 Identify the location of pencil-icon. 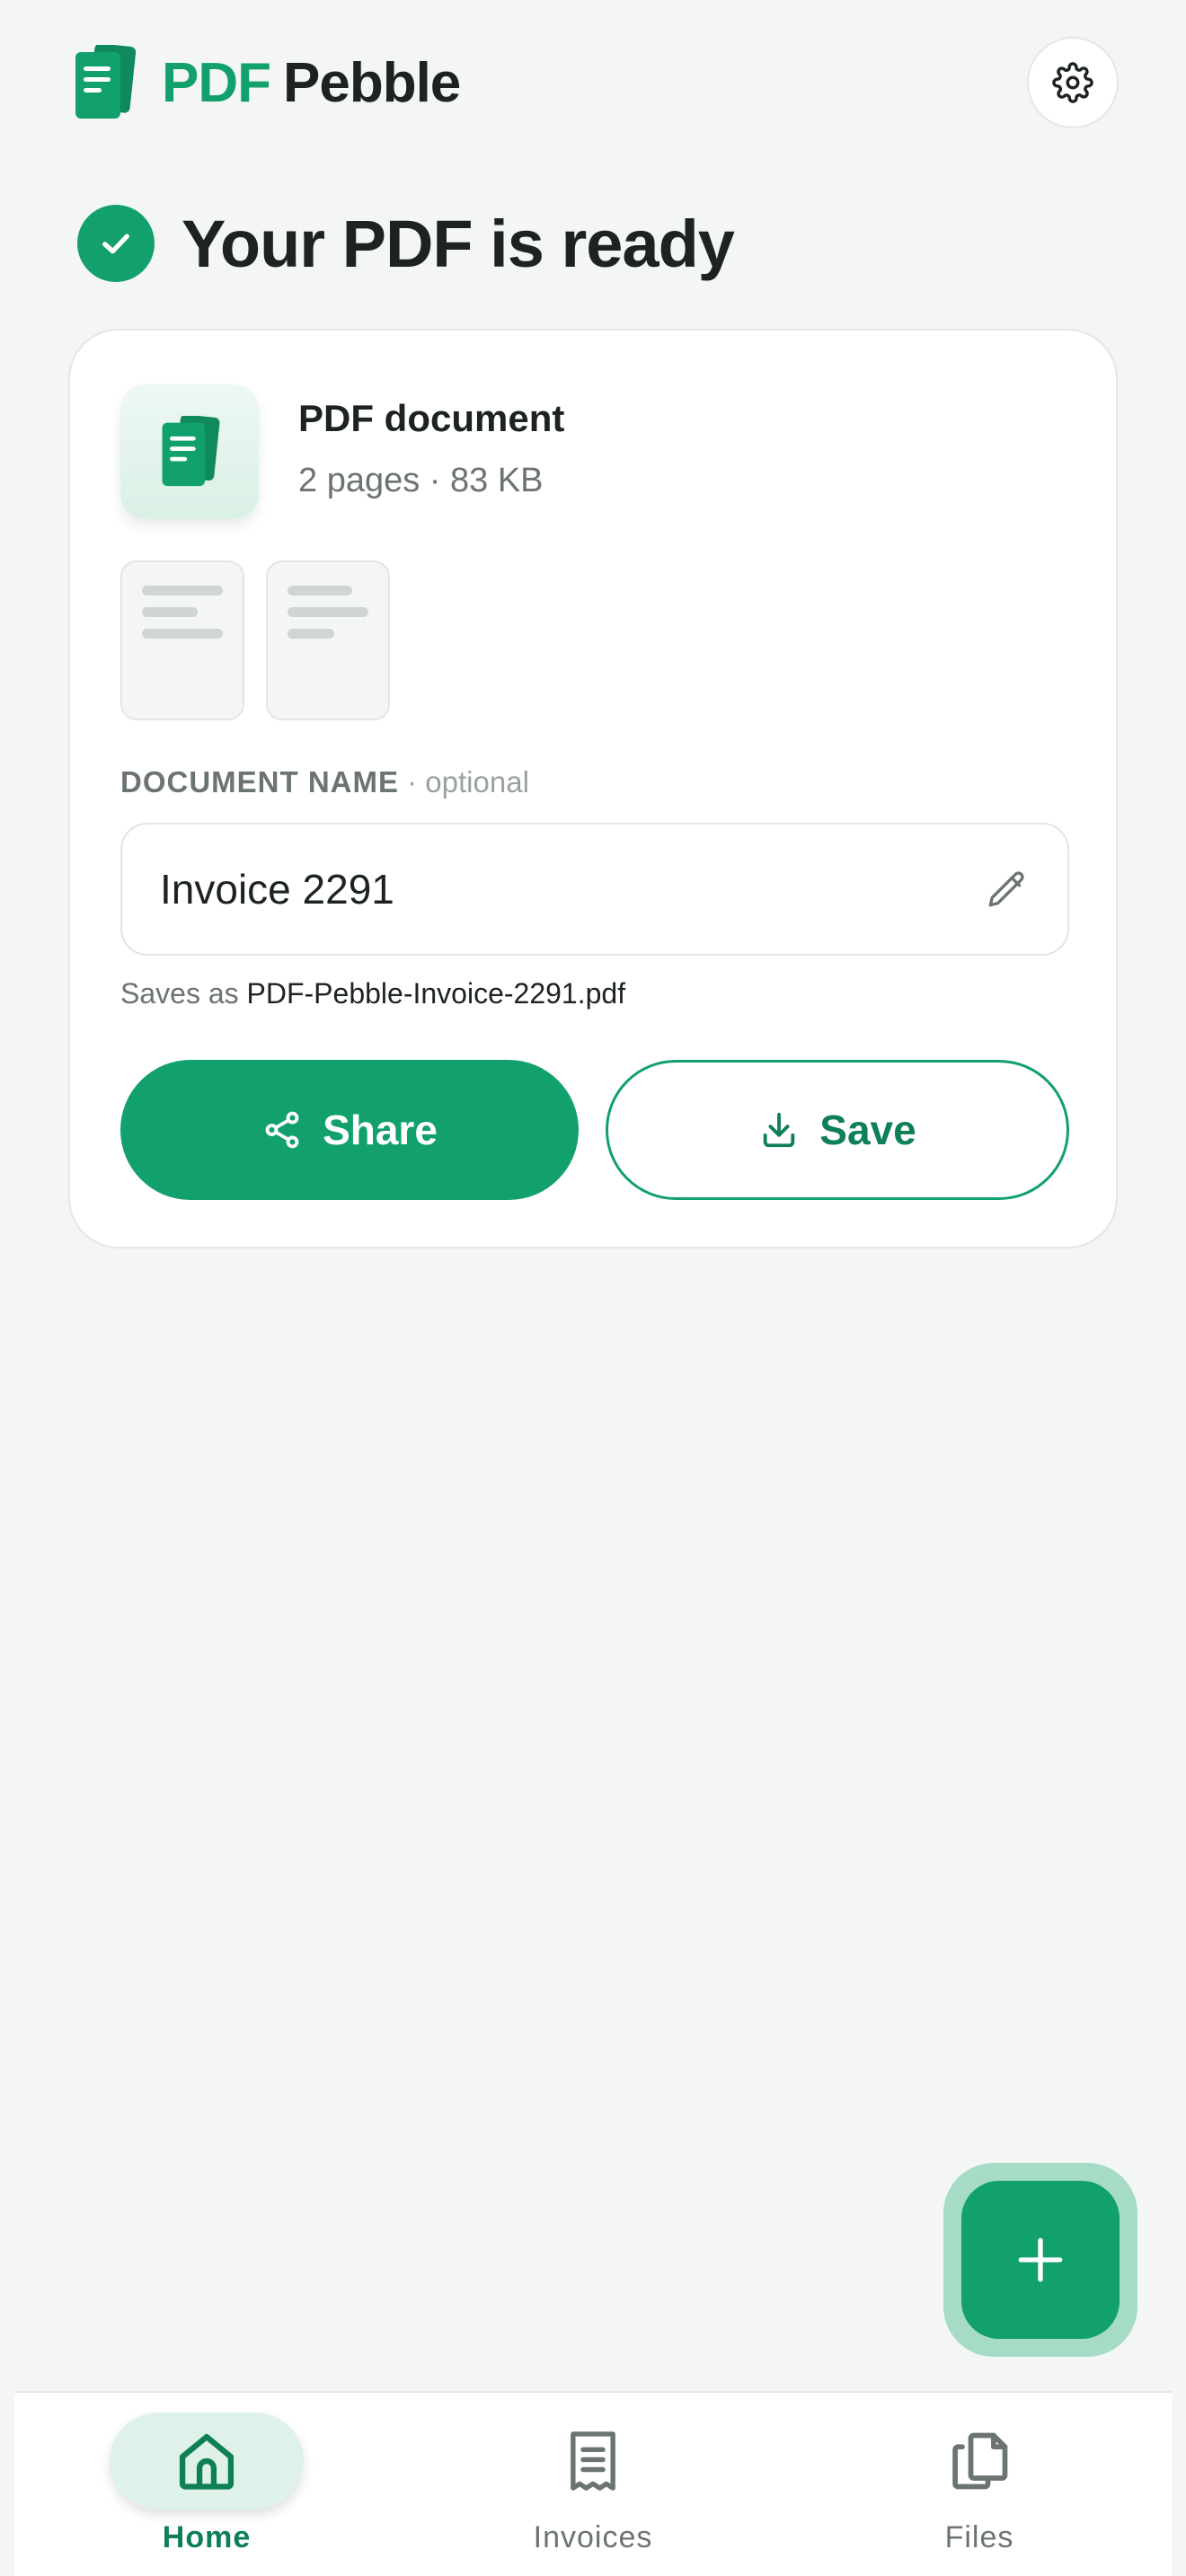
(1008, 890).